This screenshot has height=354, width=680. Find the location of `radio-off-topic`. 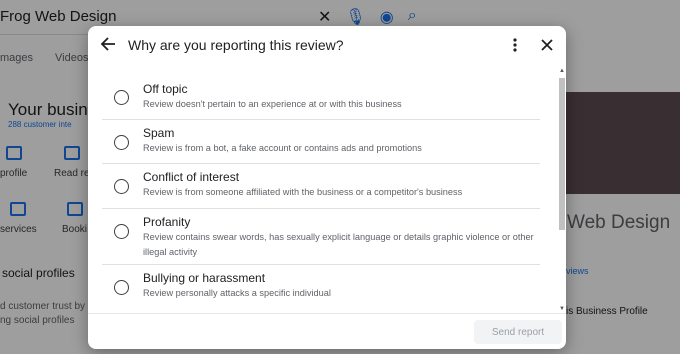

radio-off-topic is located at coordinates (121, 97).